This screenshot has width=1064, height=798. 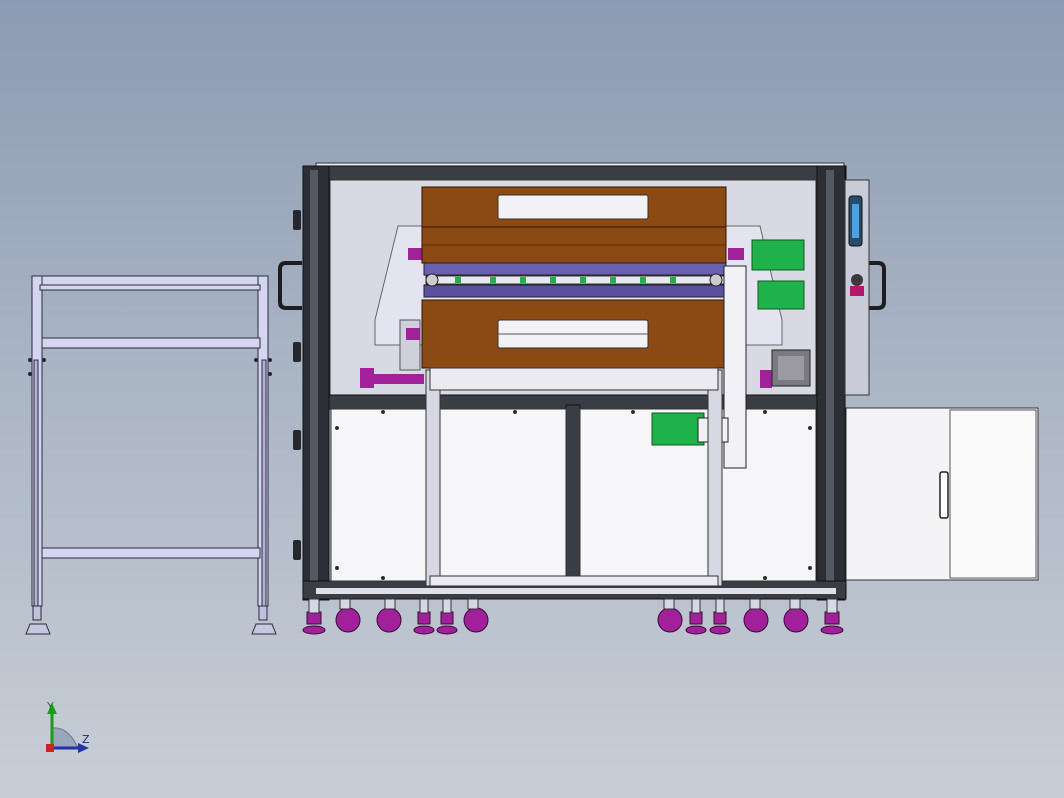 What do you see at coordinates (574, 334) in the screenshot?
I see `lower-cover` at bounding box center [574, 334].